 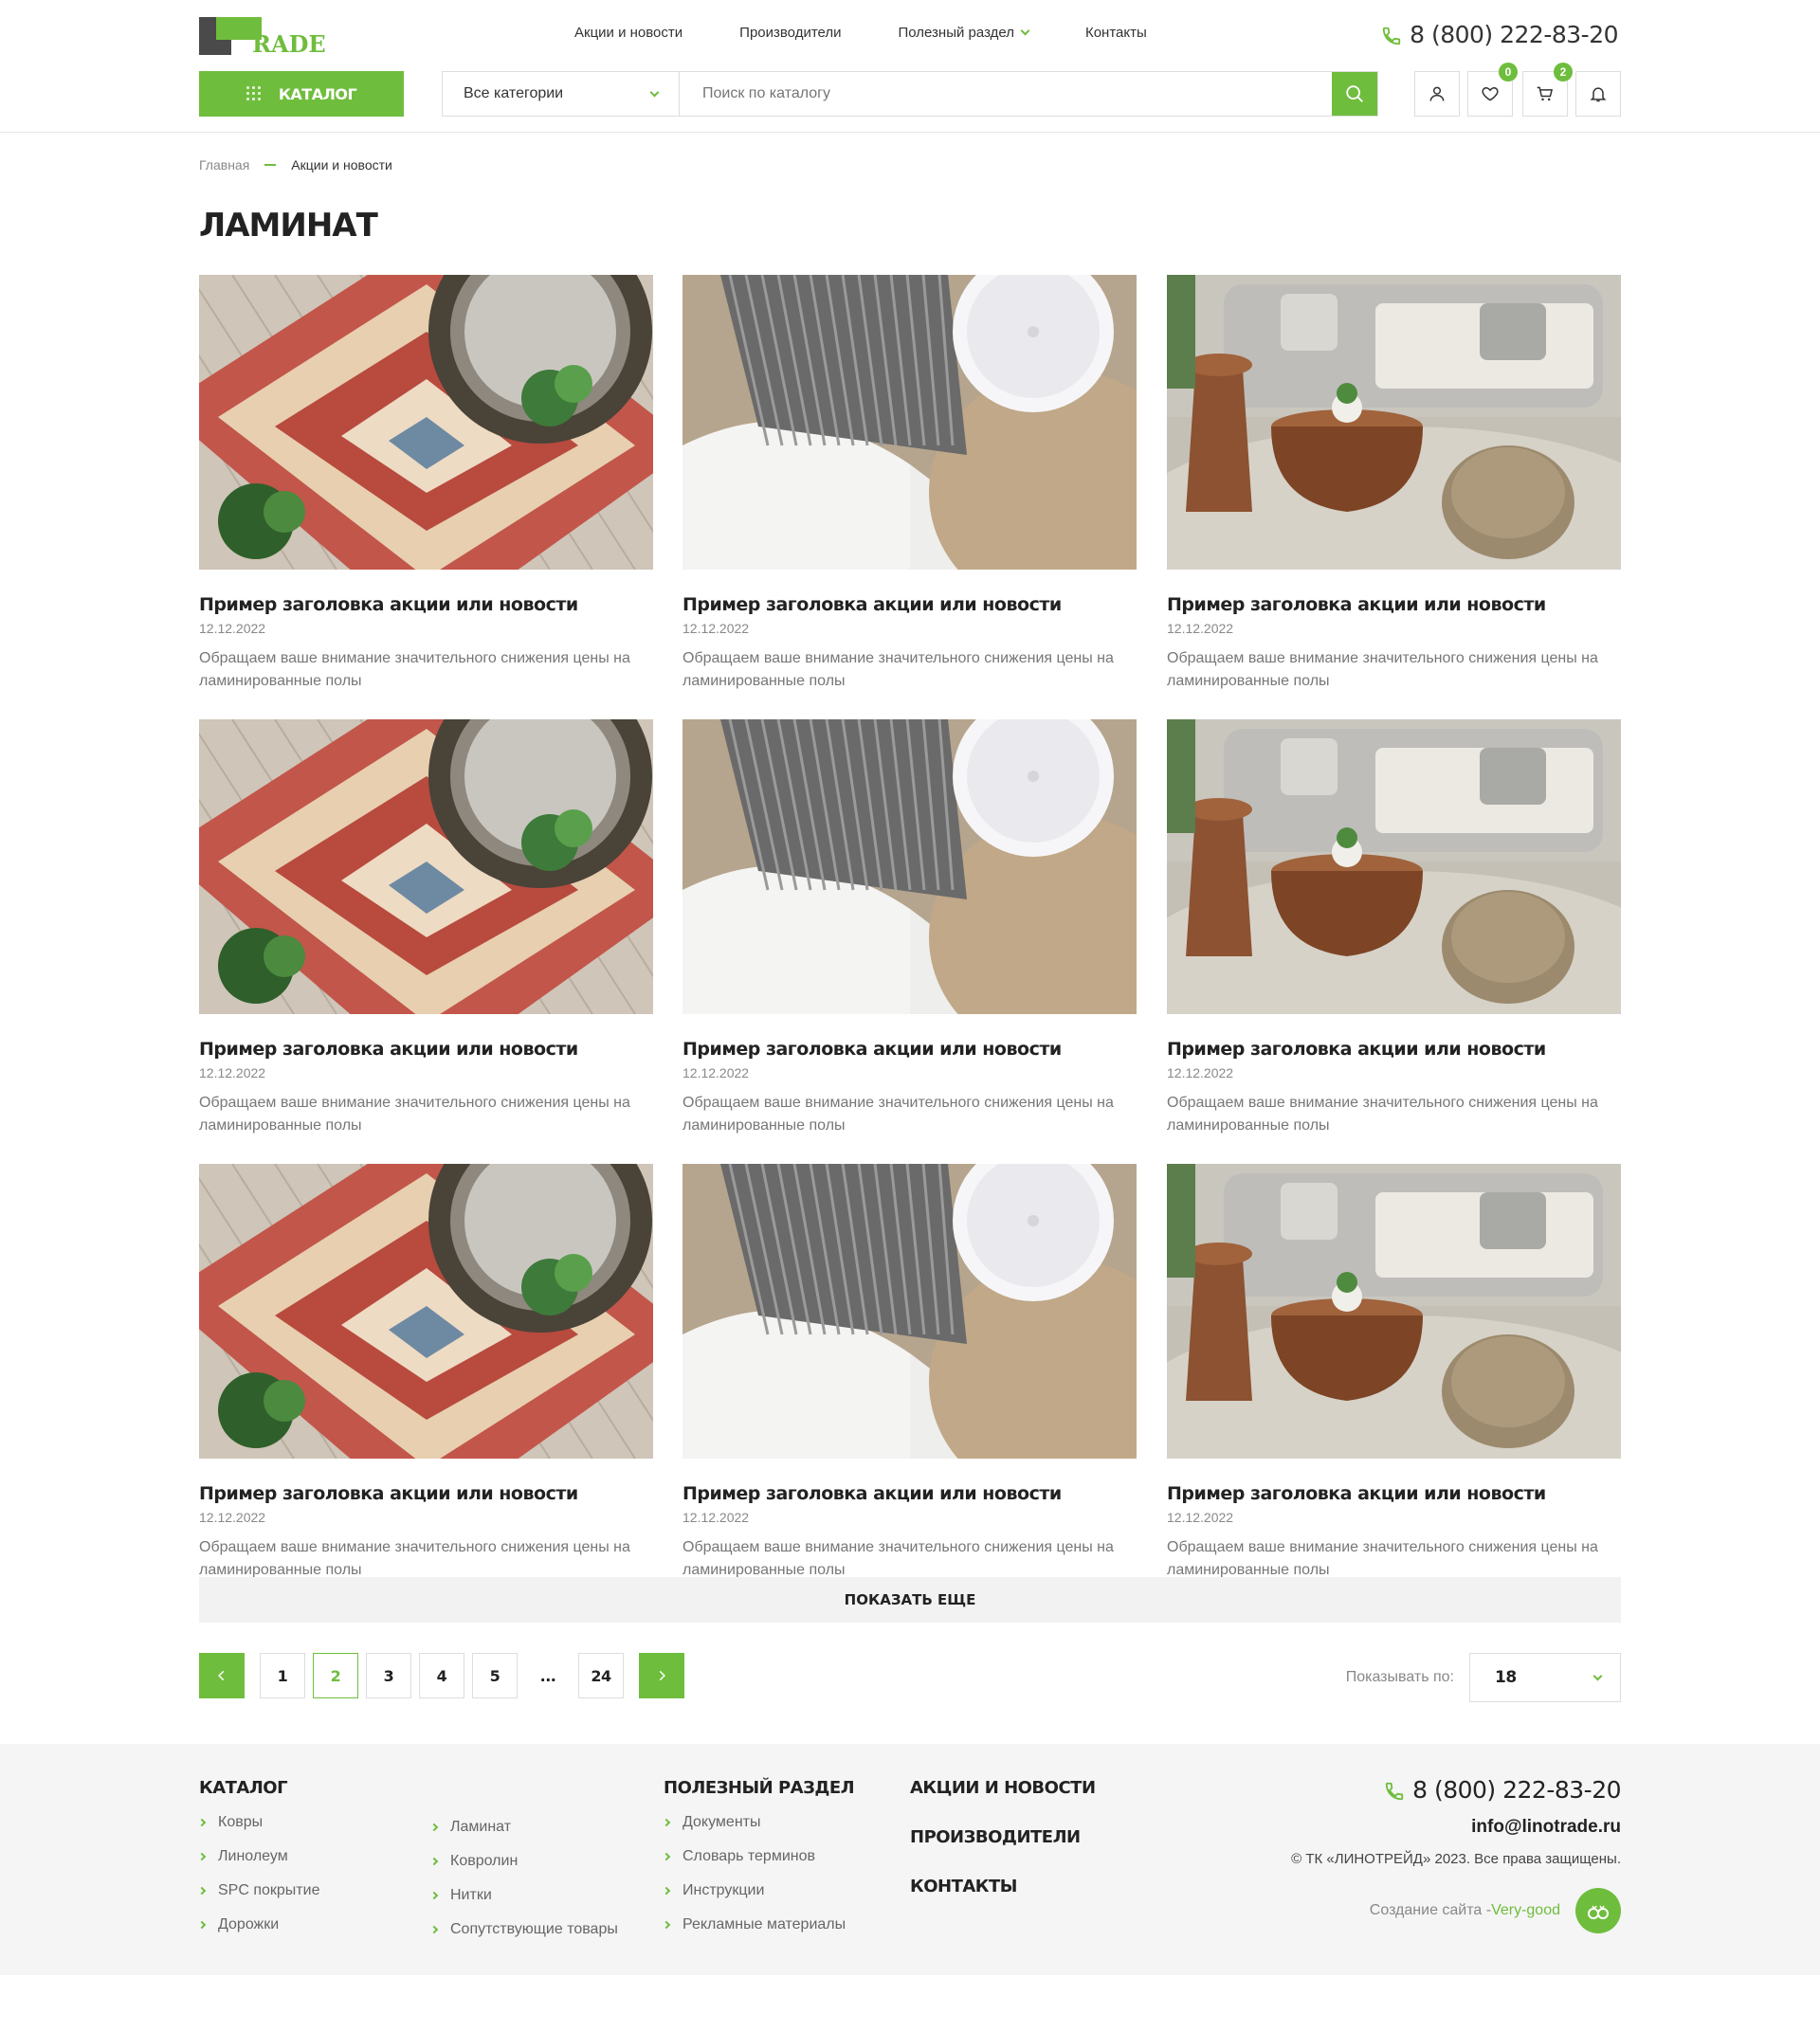 What do you see at coordinates (282, 1675) in the screenshot?
I see `page-1: 1` at bounding box center [282, 1675].